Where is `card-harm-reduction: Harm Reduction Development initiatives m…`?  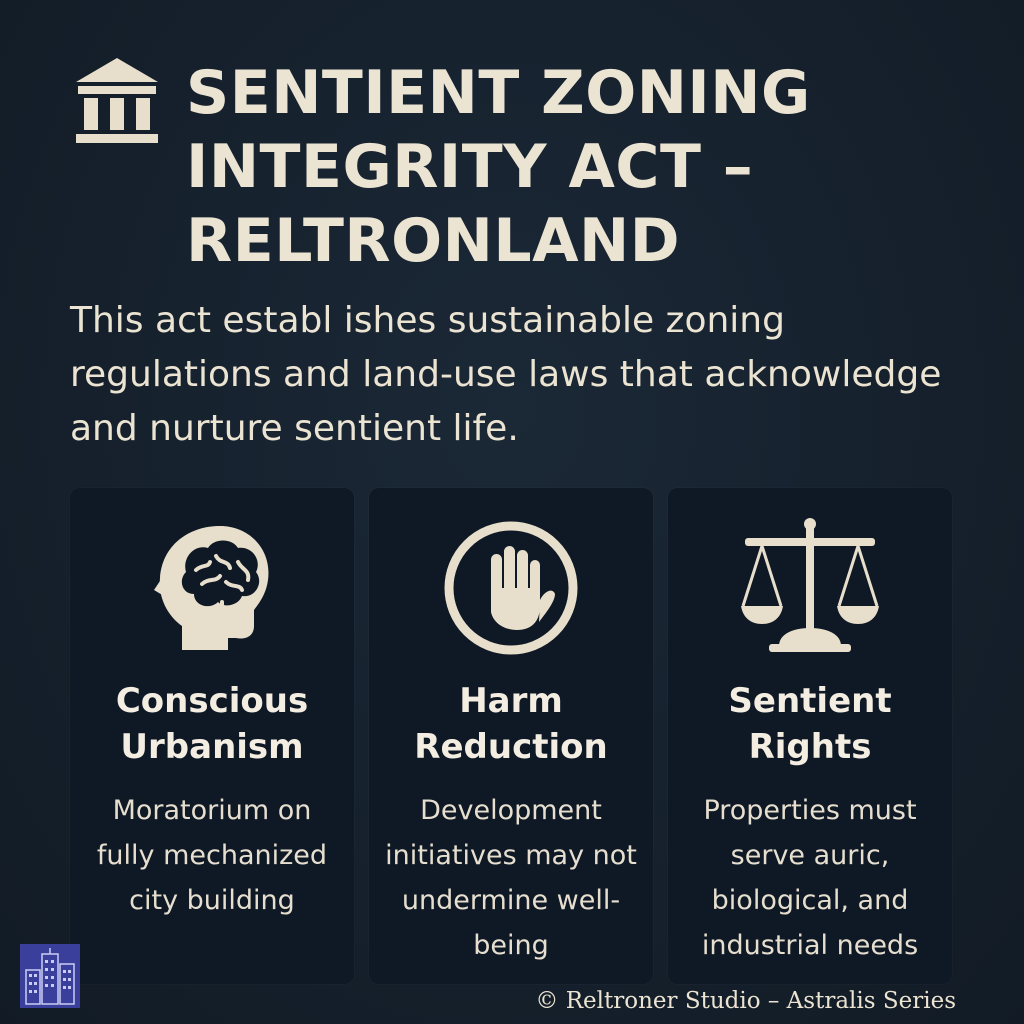
card-harm-reduction: Harm Reduction Development initiatives m… is located at coordinates (511, 736).